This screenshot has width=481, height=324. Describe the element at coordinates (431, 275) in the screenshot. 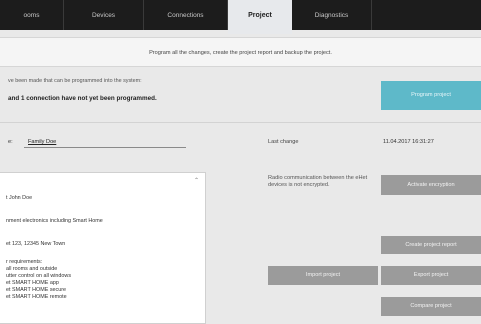

I see `export-project-button: Export project` at that location.